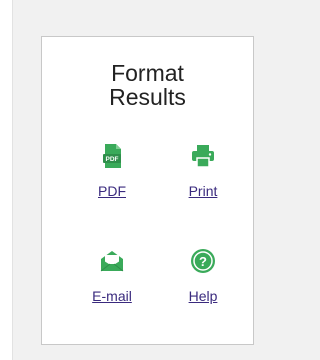 The width and height of the screenshot is (320, 360). What do you see at coordinates (6, 180) in the screenshot?
I see `page-left-edge` at bounding box center [6, 180].